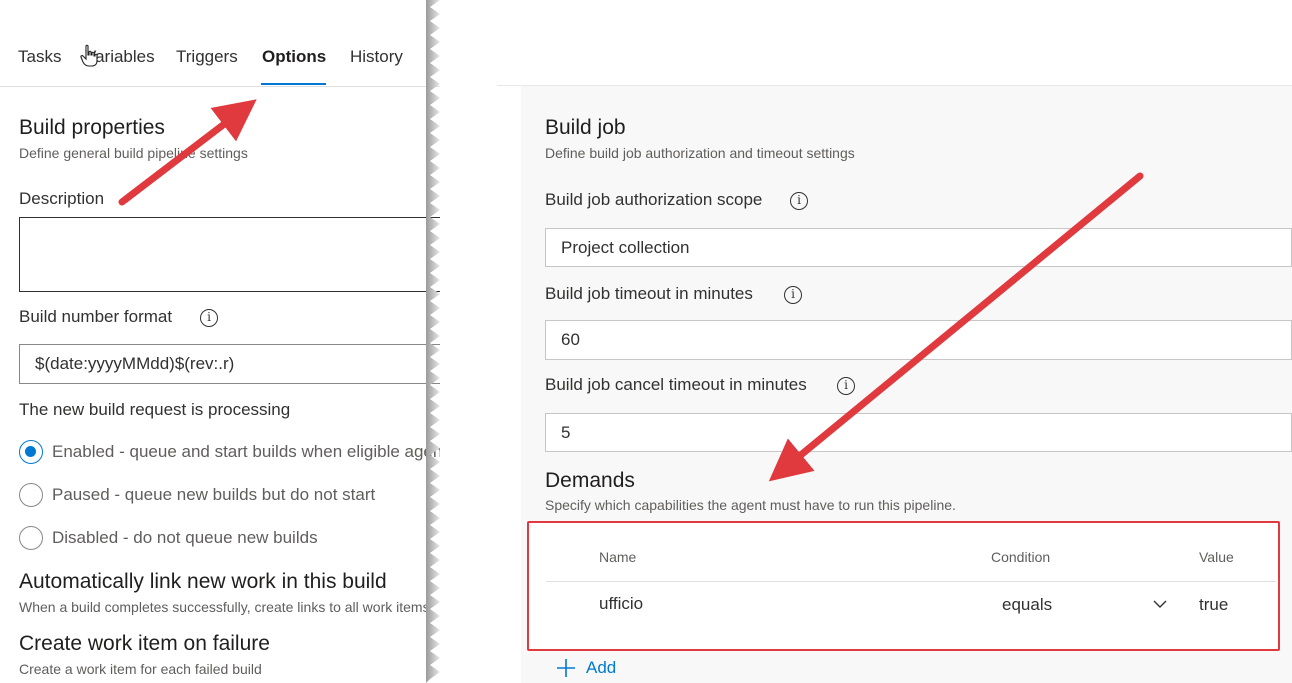 Image resolution: width=1292 pixels, height=683 pixels. Describe the element at coordinates (1160, 604) in the screenshot. I see `chevron-down-icon` at that location.